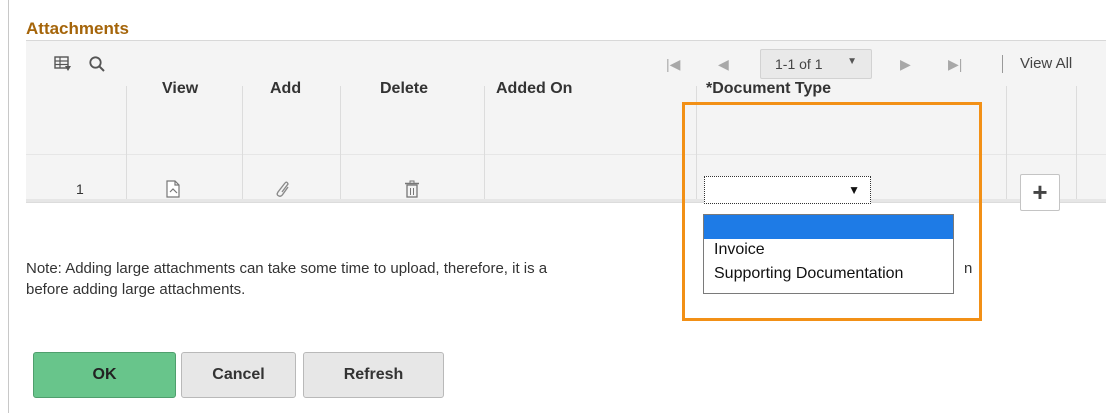  What do you see at coordinates (905, 64) in the screenshot?
I see `next-page-icon: ▶` at bounding box center [905, 64].